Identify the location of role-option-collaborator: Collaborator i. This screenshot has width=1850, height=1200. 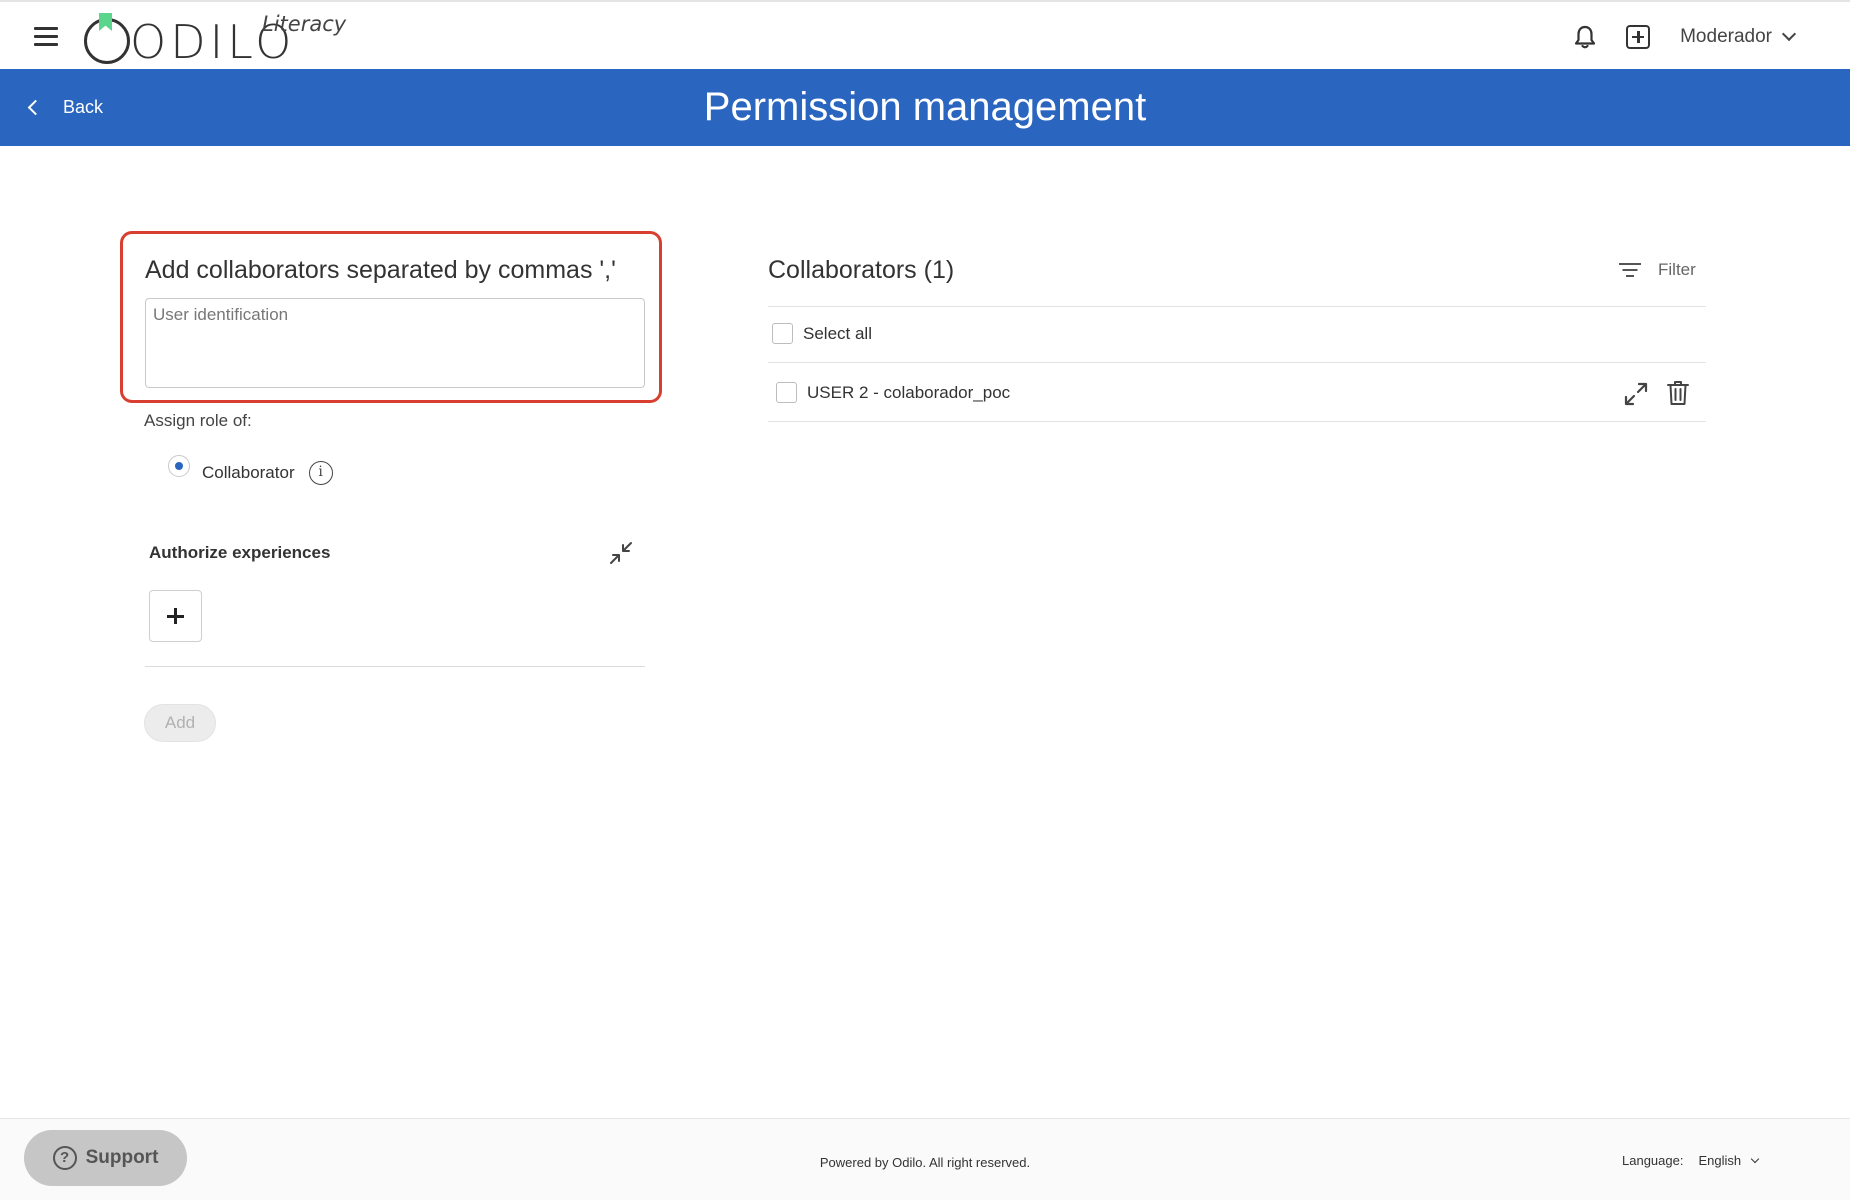
(250, 466).